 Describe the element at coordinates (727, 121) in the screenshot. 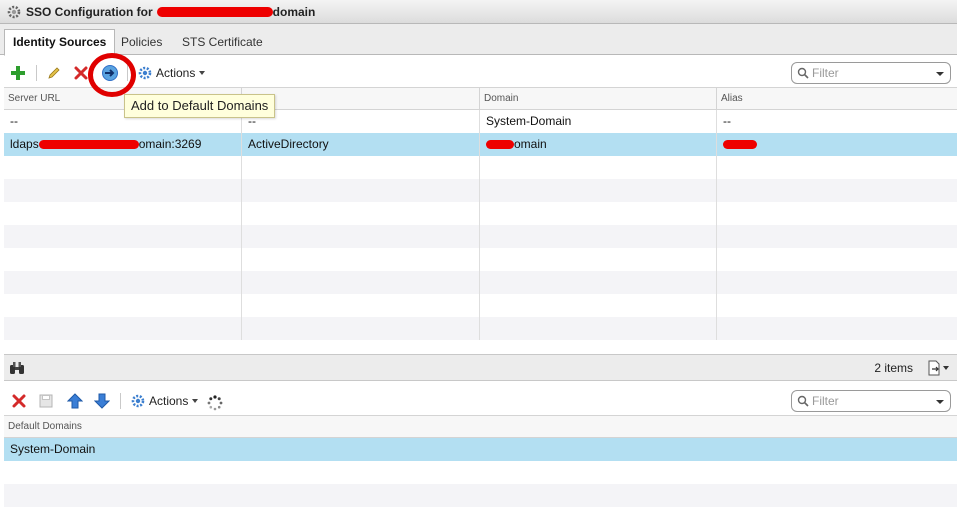

I see `cell-alias: --` at that location.